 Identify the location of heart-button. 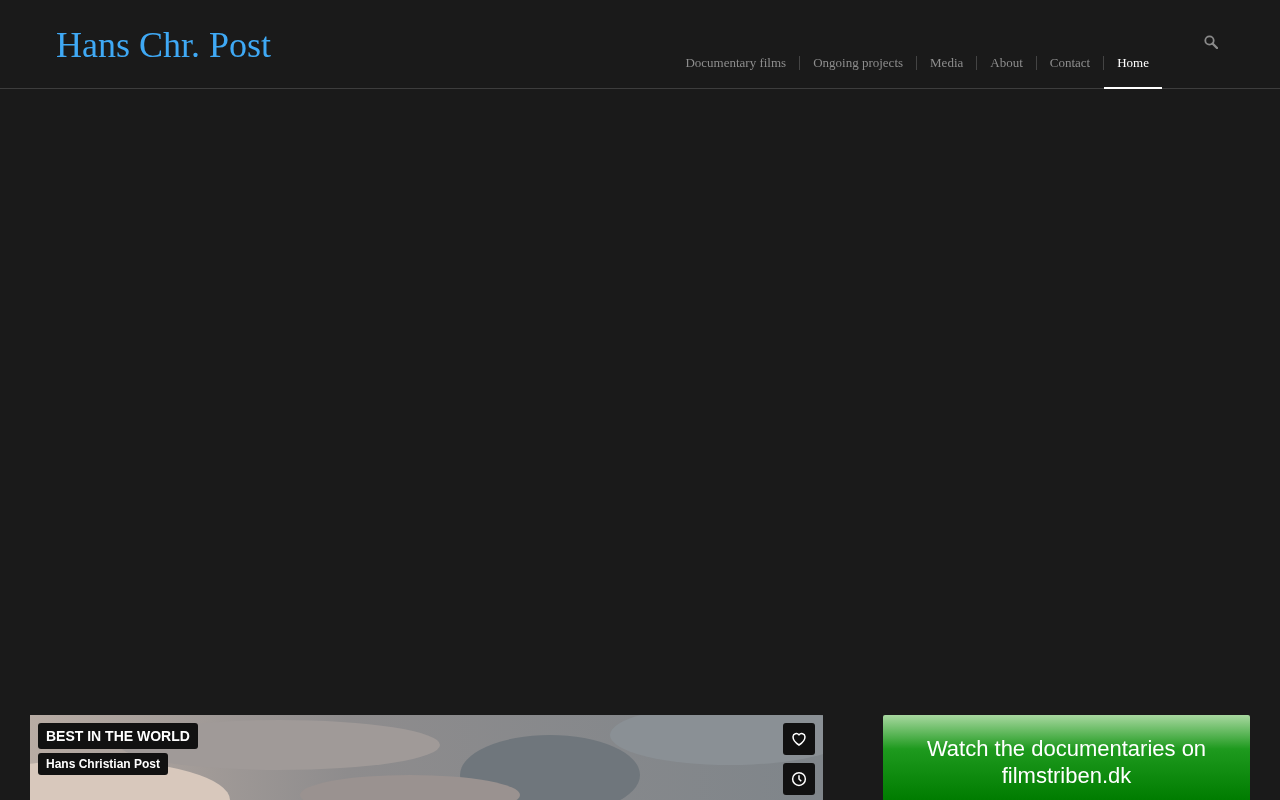
(799, 739).